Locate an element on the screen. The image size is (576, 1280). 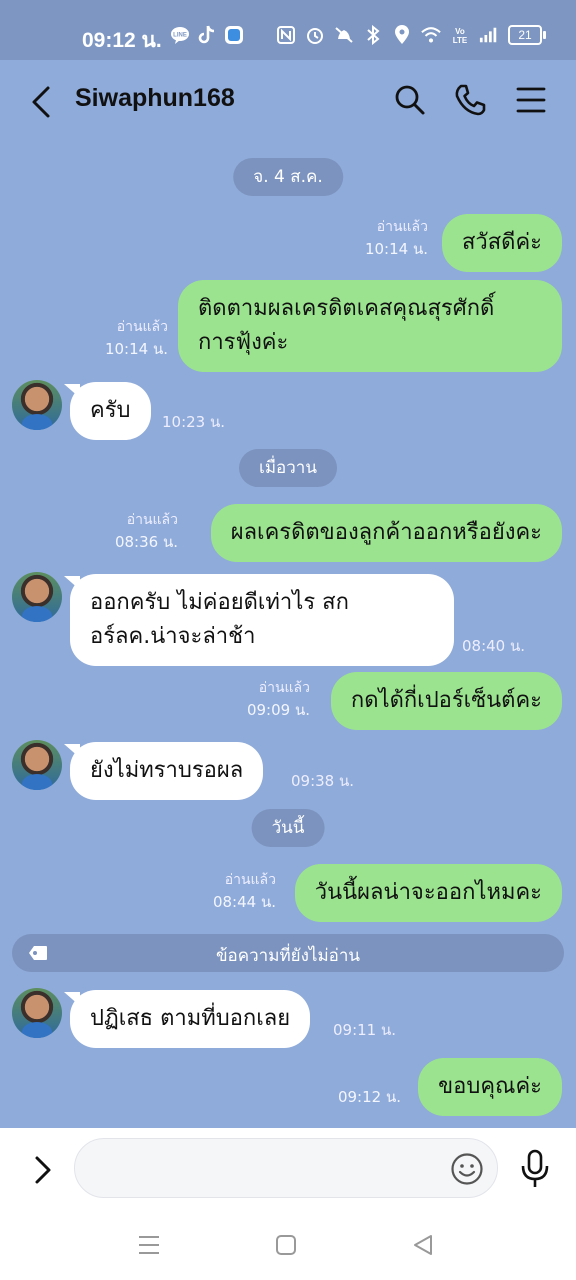
message-text: วันนี้ผลน่าจะออกไหมคะ is located at coordinates (428, 892).